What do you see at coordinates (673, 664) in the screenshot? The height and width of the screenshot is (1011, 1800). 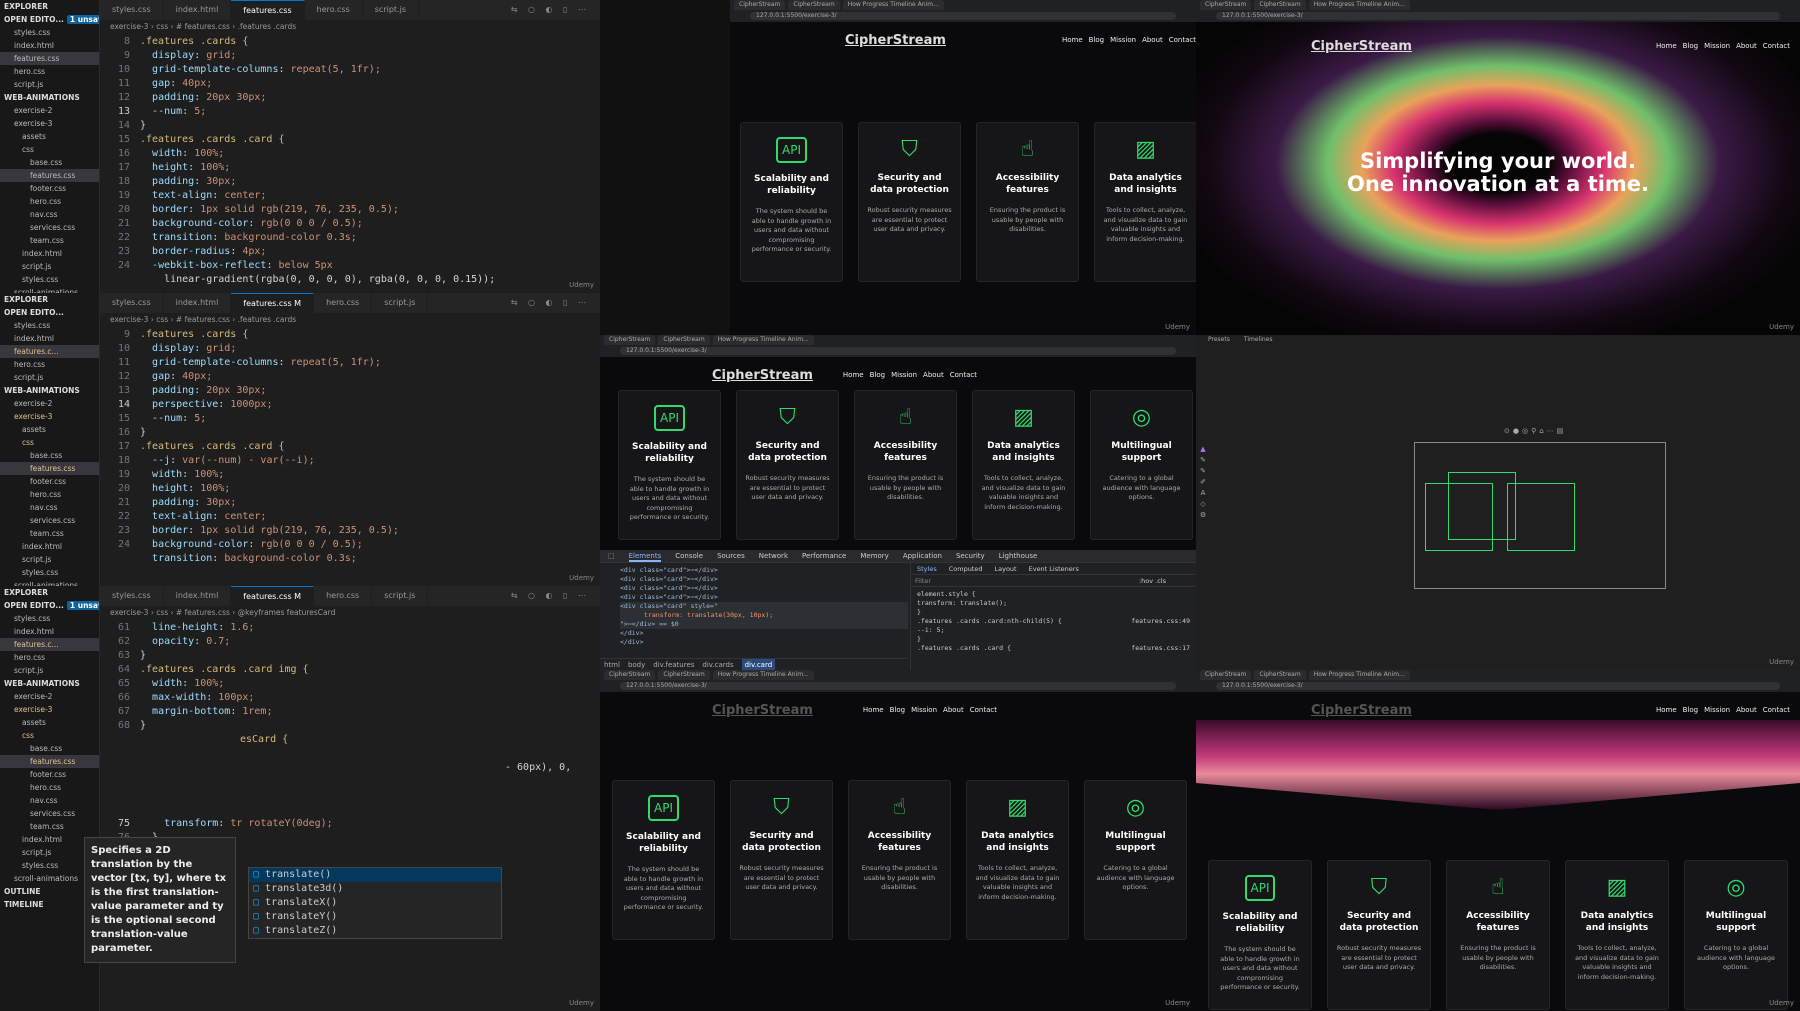 I see `dom-crumb: div.features` at bounding box center [673, 664].